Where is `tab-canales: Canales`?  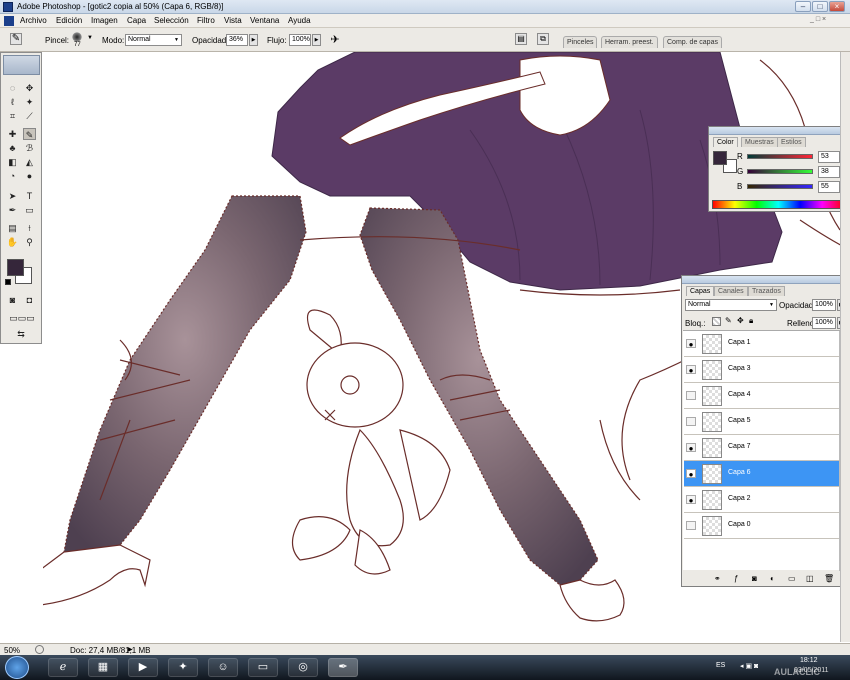 tab-canales: Canales is located at coordinates (731, 291).